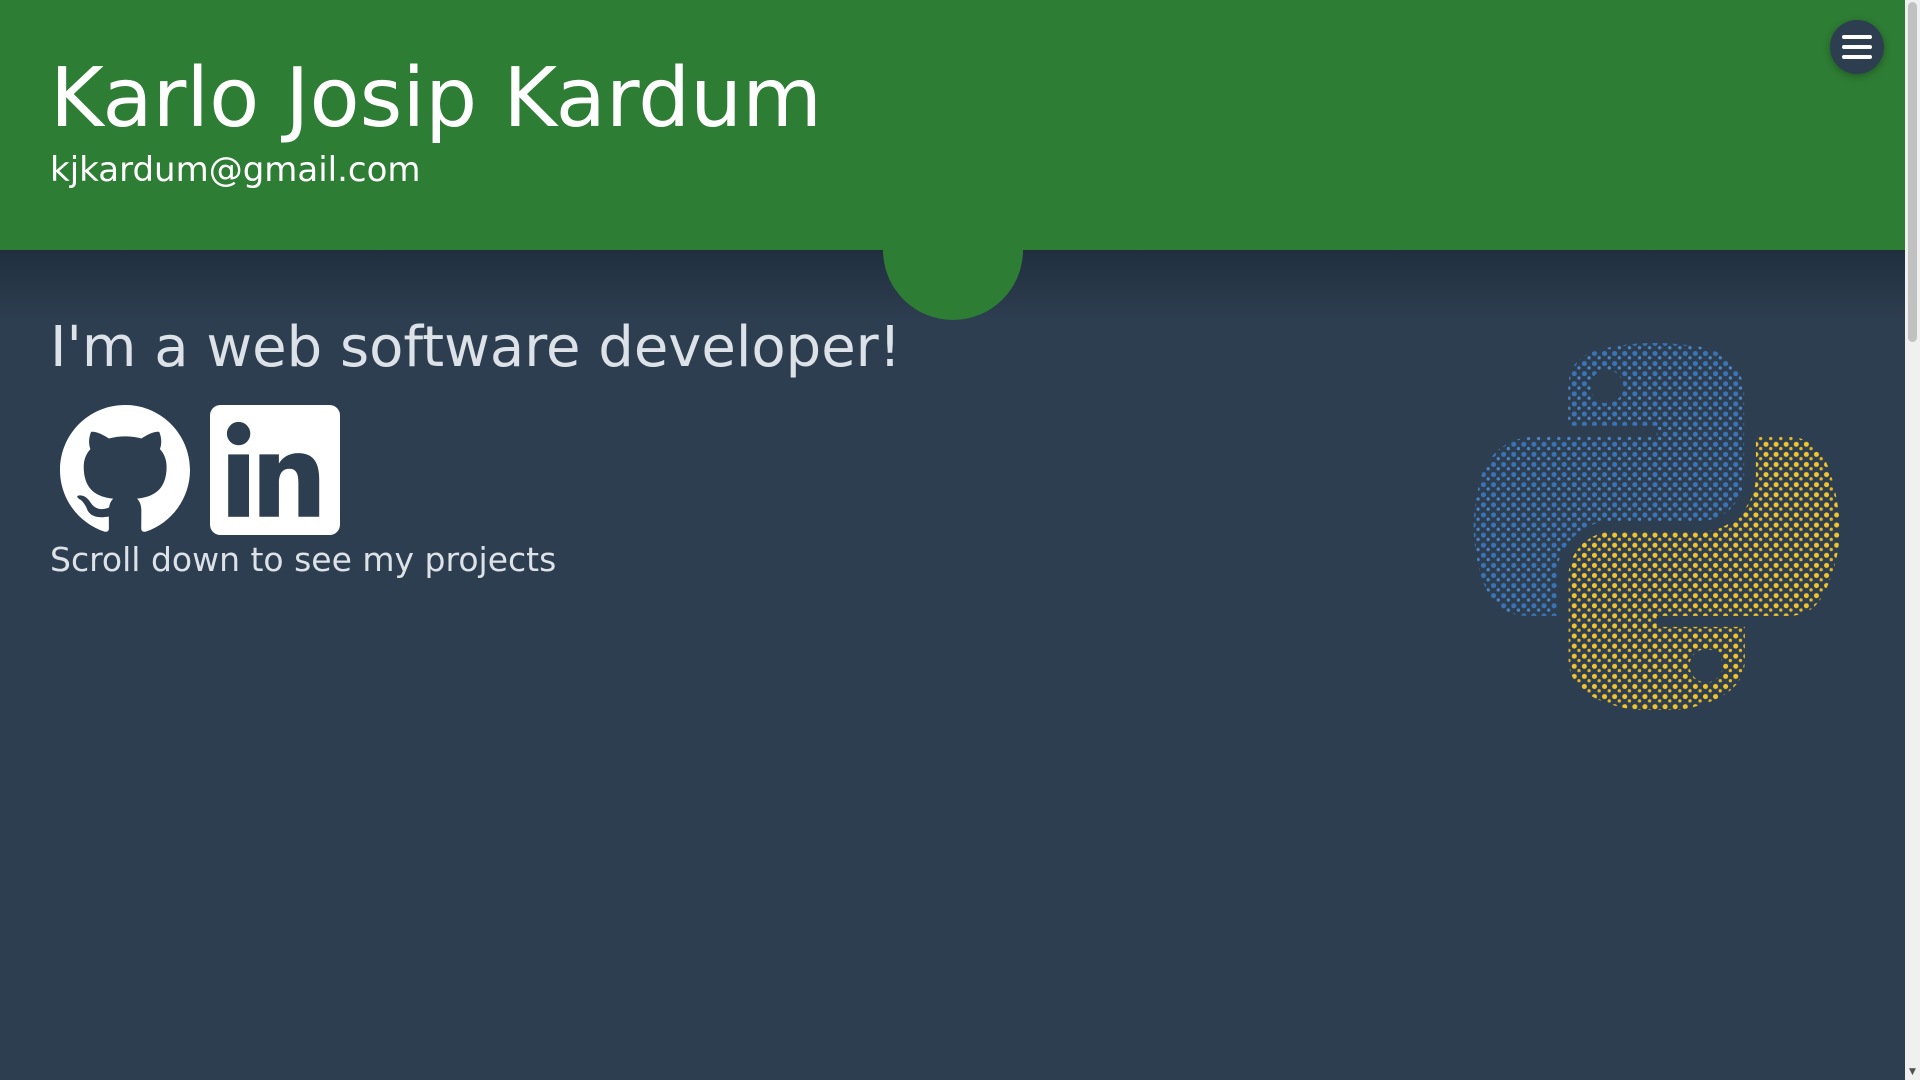 This screenshot has width=1920, height=1080. What do you see at coordinates (1912, 540) in the screenshot?
I see `scrollbar: ▼` at bounding box center [1912, 540].